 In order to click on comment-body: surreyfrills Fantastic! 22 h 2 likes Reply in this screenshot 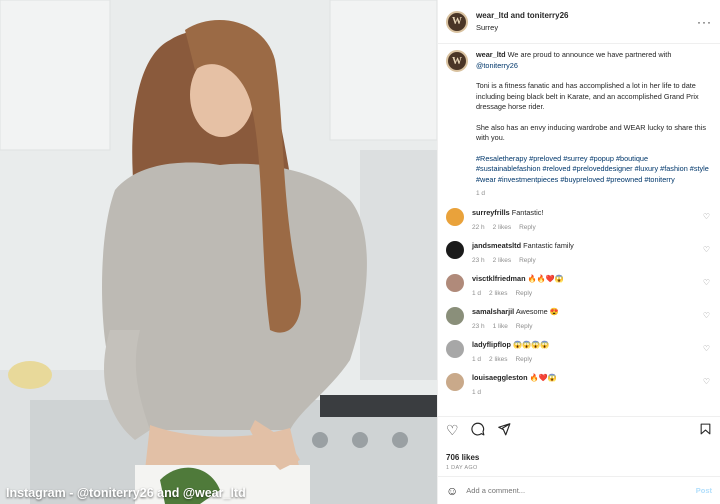, I will do `click(508, 220)`.